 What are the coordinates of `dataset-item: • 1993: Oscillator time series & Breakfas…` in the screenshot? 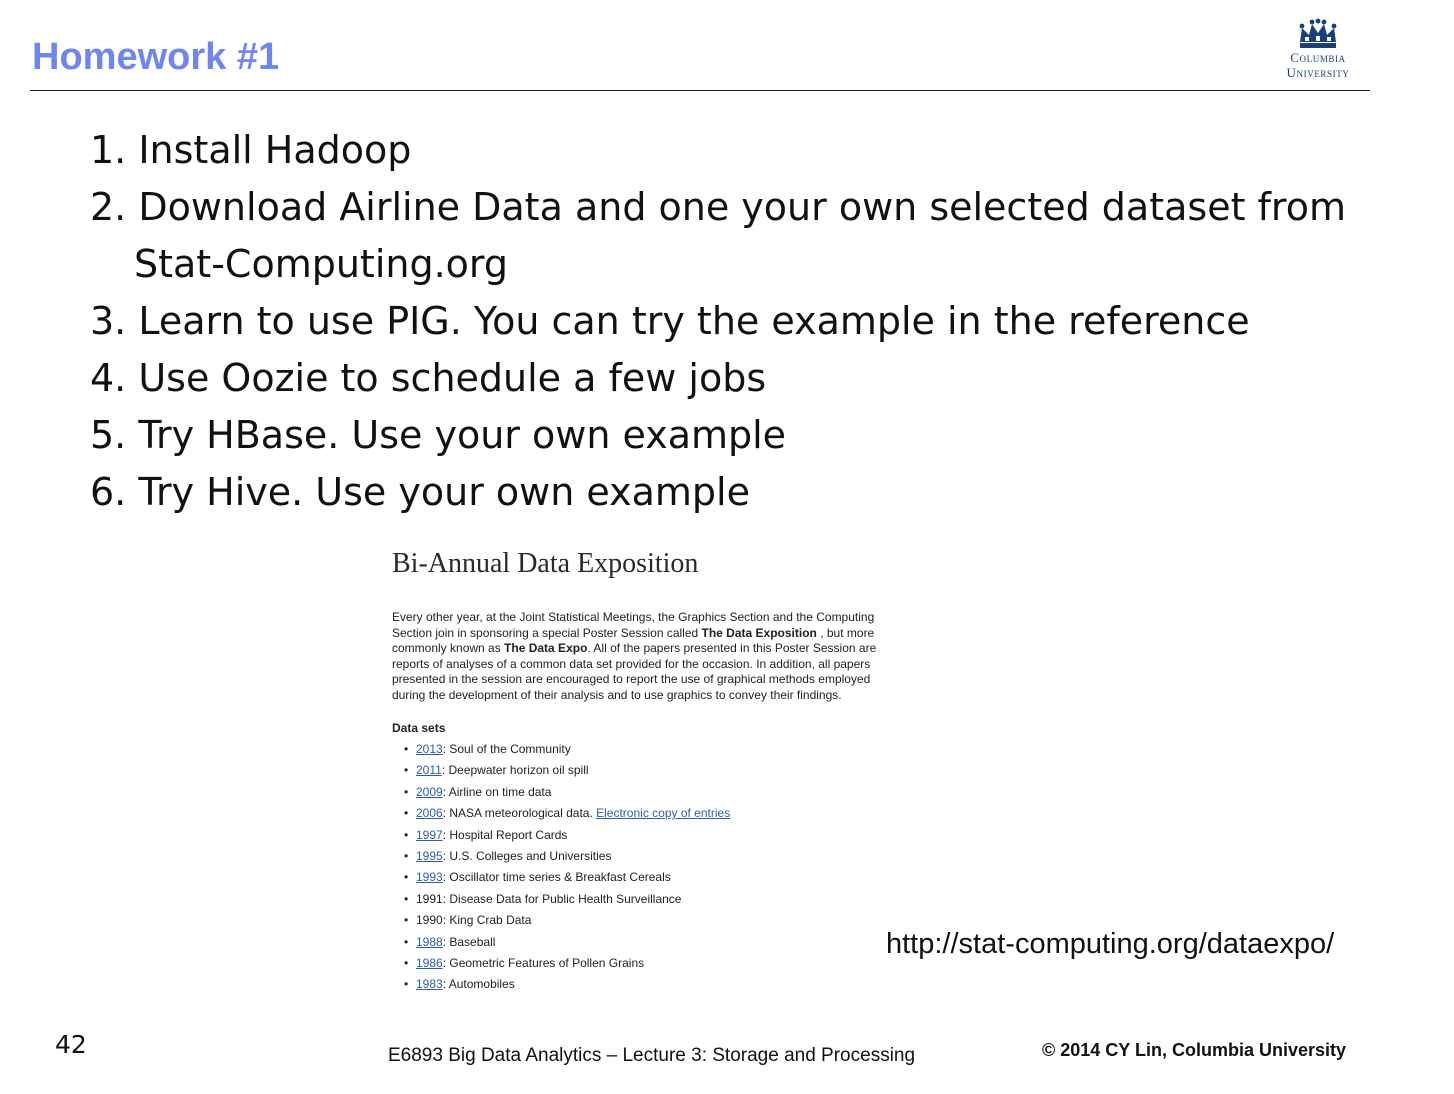 It's located at (648, 877).